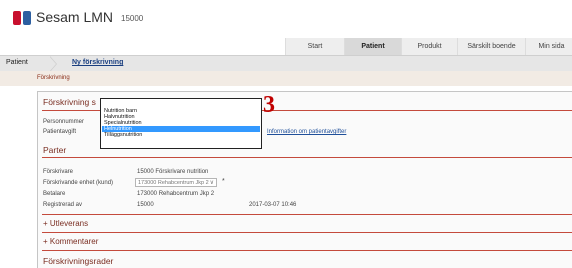  What do you see at coordinates (176, 194) in the screenshot?
I see `betalare-value: 173000 Rehabcentrum Jkp 2` at bounding box center [176, 194].